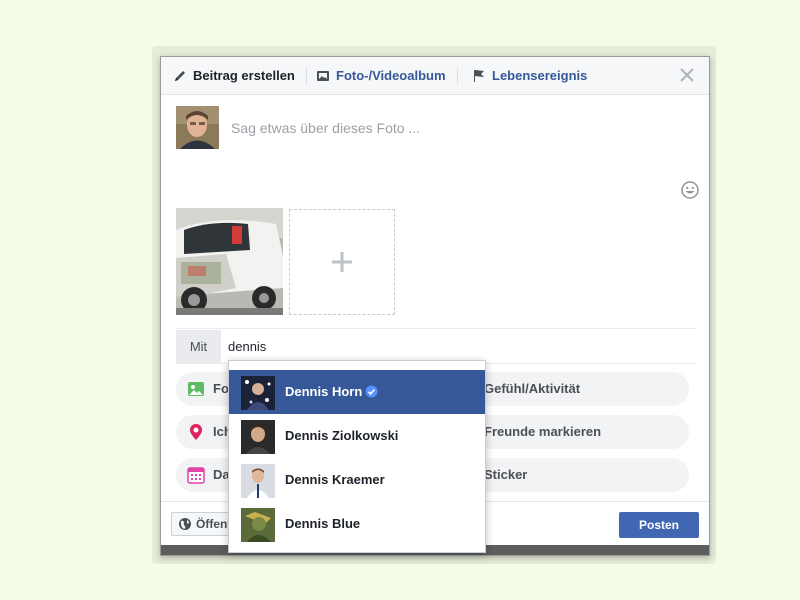 This screenshot has height=600, width=800. Describe the element at coordinates (378, 346) in the screenshot. I see `tag-people-input` at that location.